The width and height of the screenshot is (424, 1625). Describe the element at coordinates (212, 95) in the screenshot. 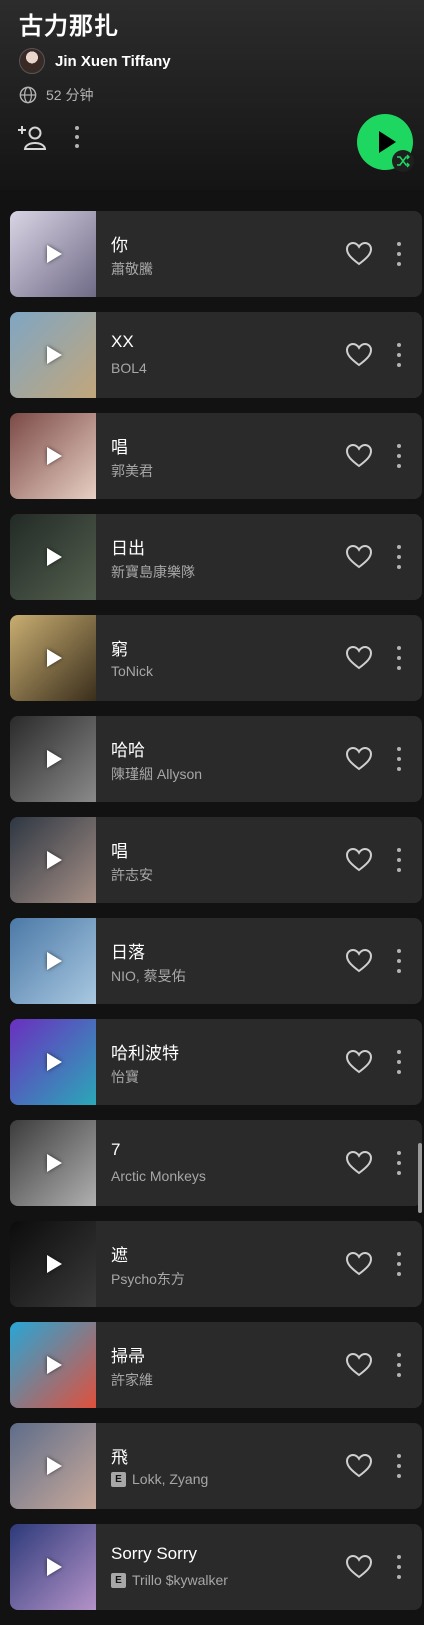

I see `playlist-header: 古力那扎 Jin Xuen Tiffany 52 分钟` at that location.